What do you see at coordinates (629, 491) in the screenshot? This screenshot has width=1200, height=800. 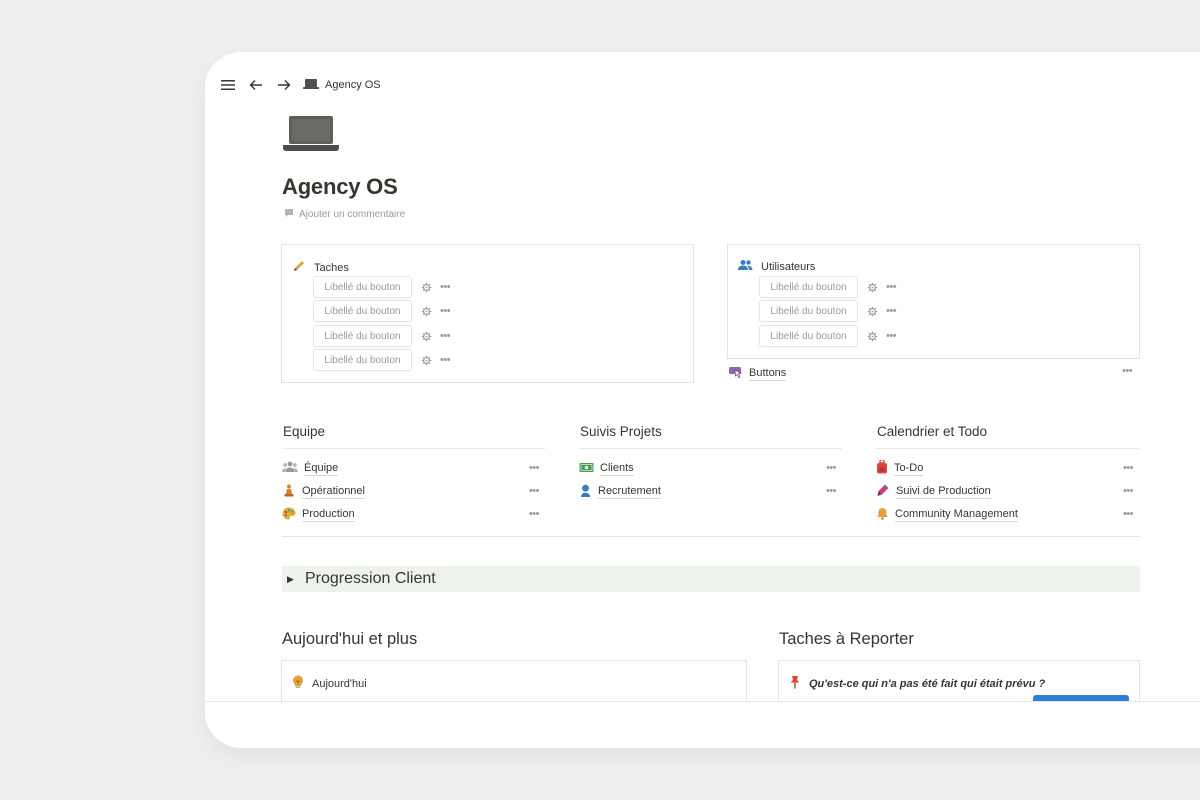 I see `list-item-label: Recrutement` at bounding box center [629, 491].